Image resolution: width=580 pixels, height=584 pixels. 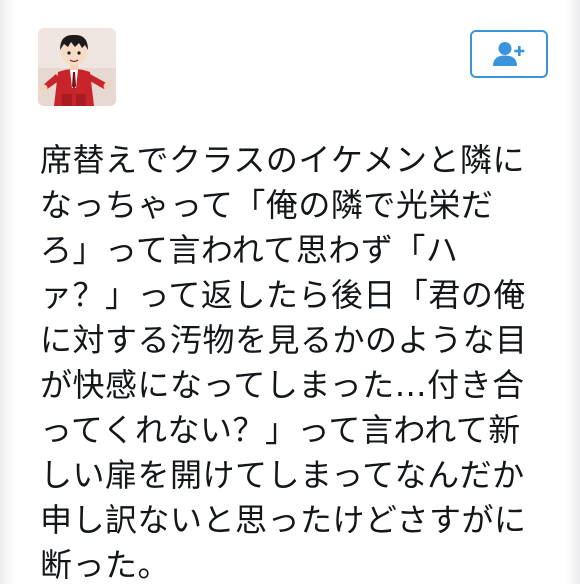 I want to click on left-shadow-edge, so click(x=7, y=292).